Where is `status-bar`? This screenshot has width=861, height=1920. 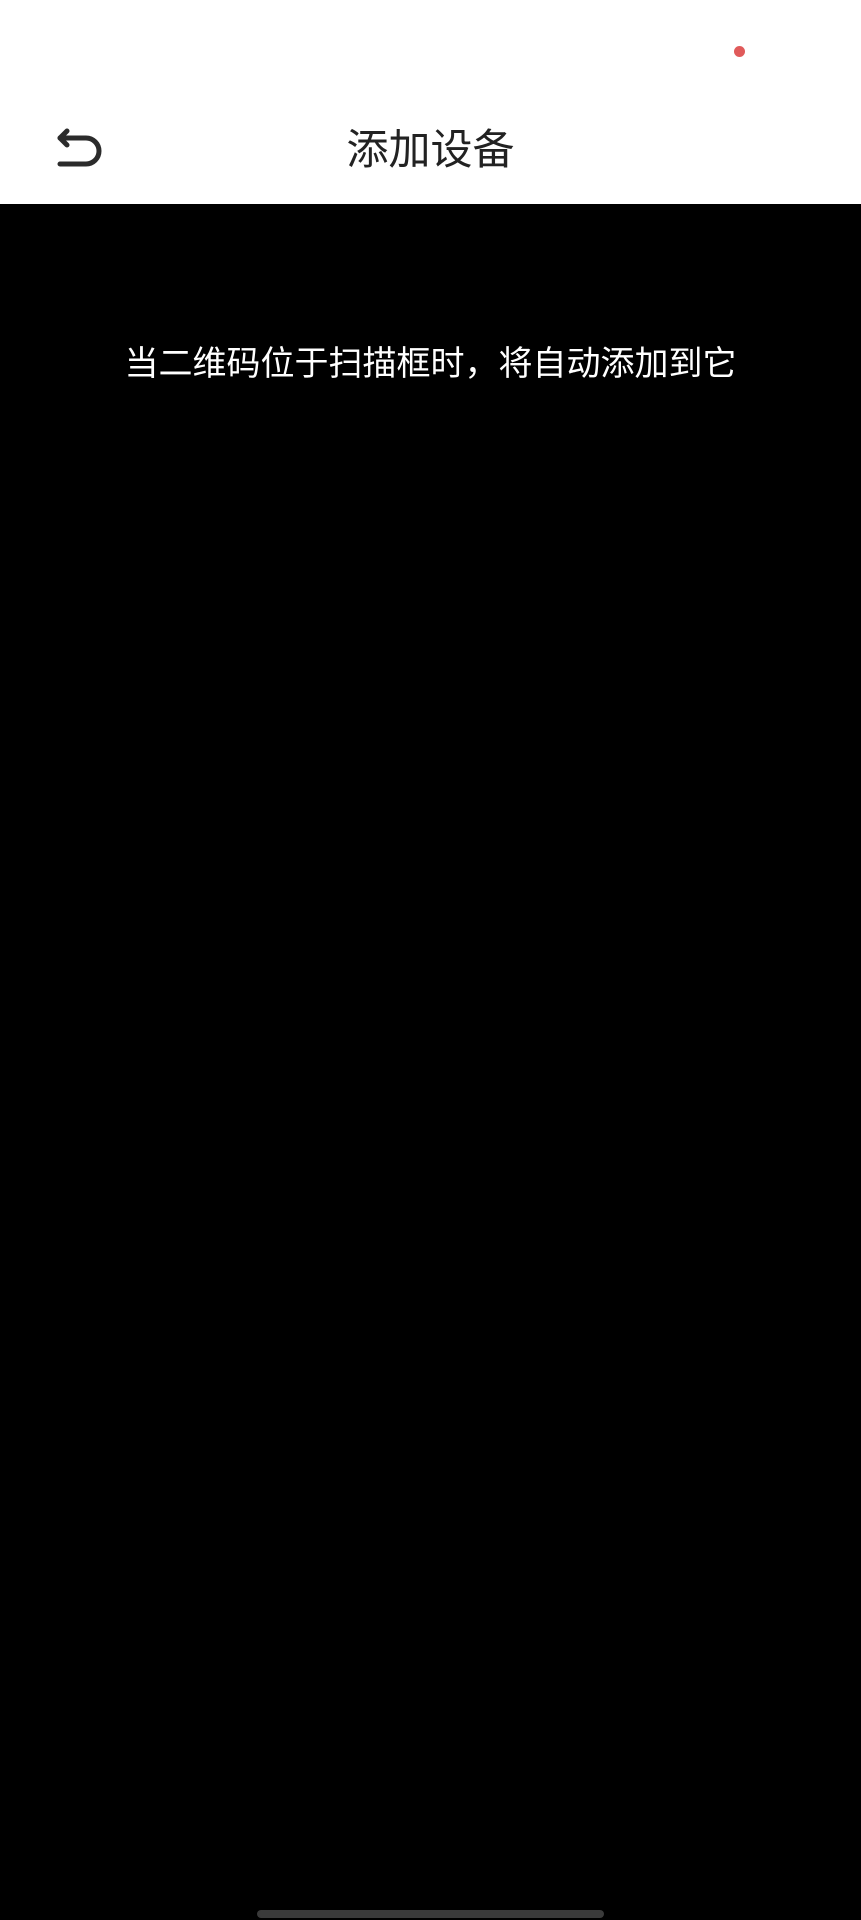
status-bar is located at coordinates (430, 48).